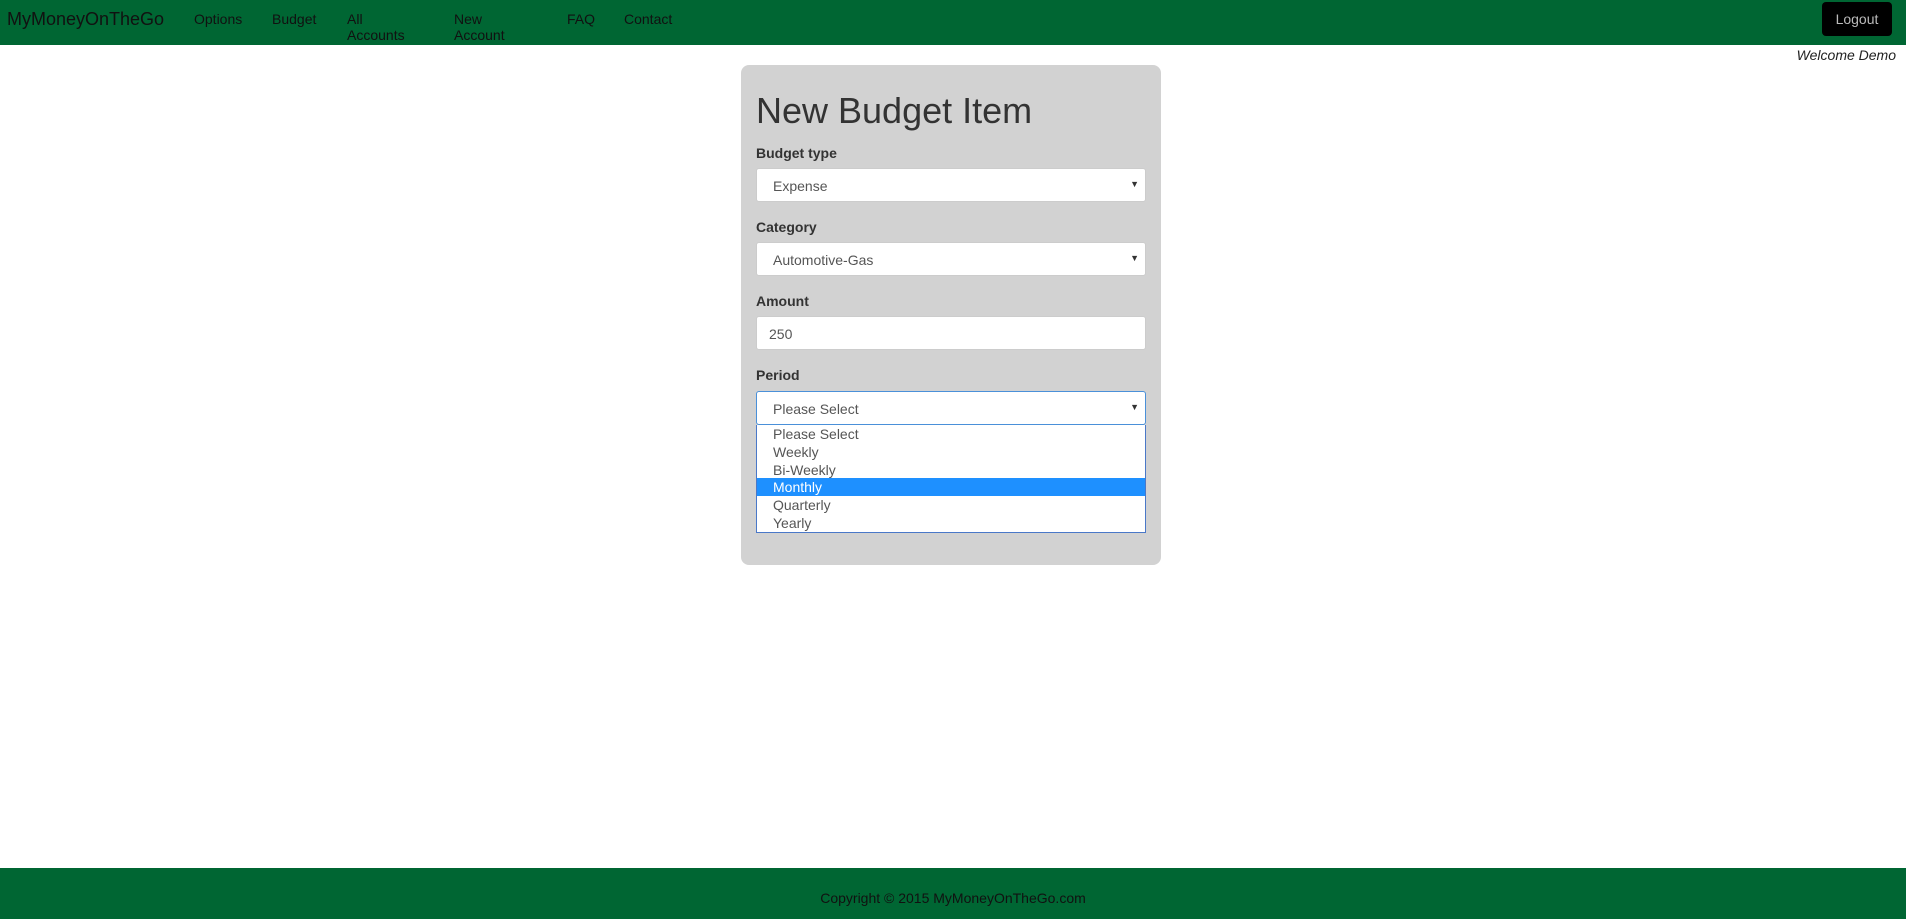  What do you see at coordinates (376, 27) in the screenshot?
I see `nav-link-all-accounts: All Accounts` at bounding box center [376, 27].